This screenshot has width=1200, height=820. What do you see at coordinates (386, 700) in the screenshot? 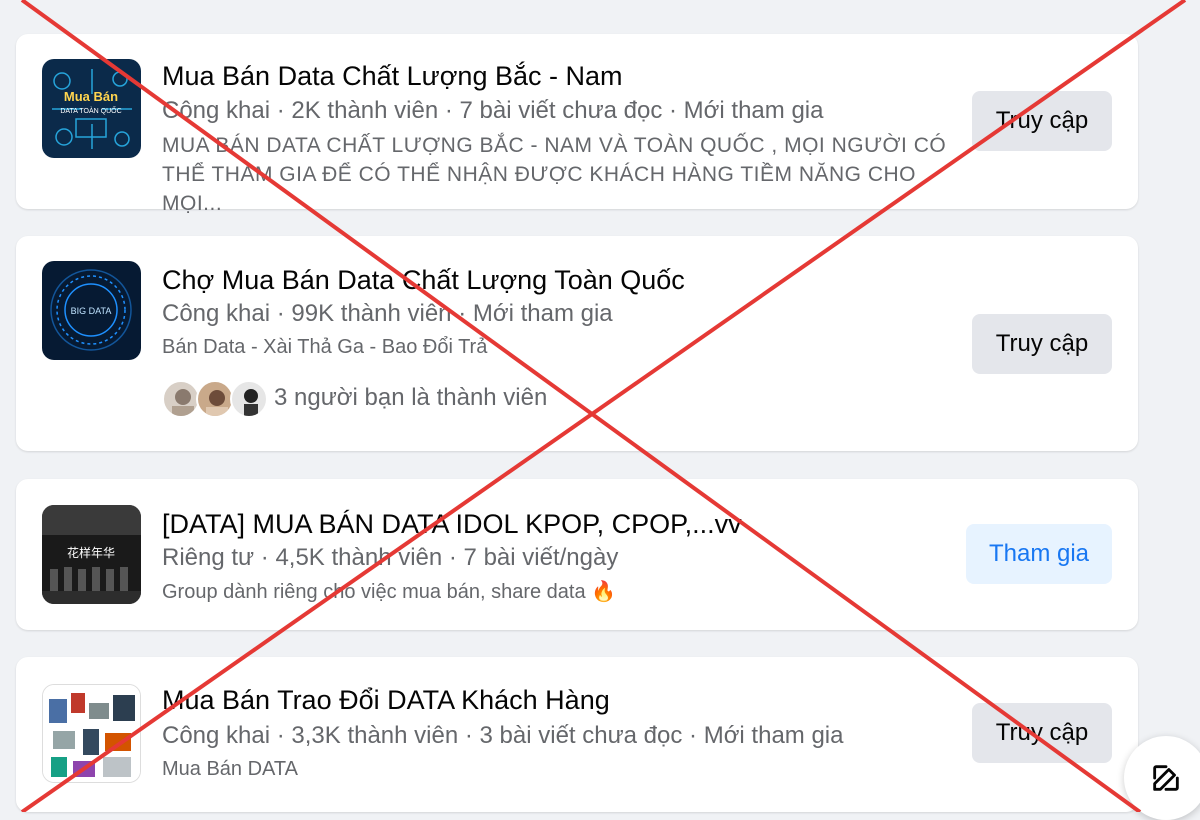
I see `group-title: Mua Bán Trao Đổi DATA Khách Hàng` at bounding box center [386, 700].